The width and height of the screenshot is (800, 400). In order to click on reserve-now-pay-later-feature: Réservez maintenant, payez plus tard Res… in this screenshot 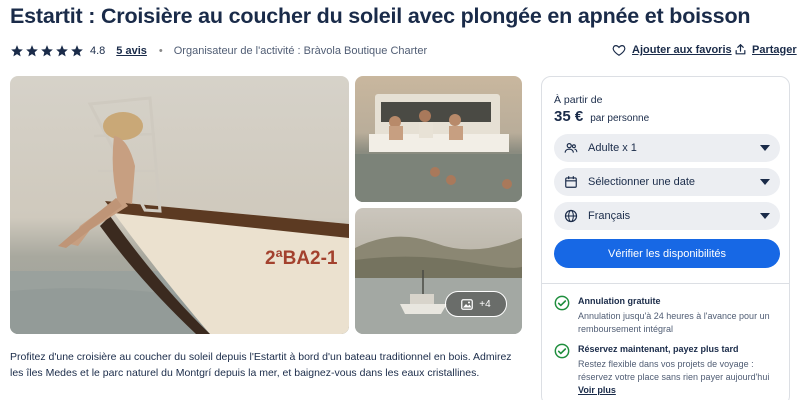, I will do `click(667, 369)`.